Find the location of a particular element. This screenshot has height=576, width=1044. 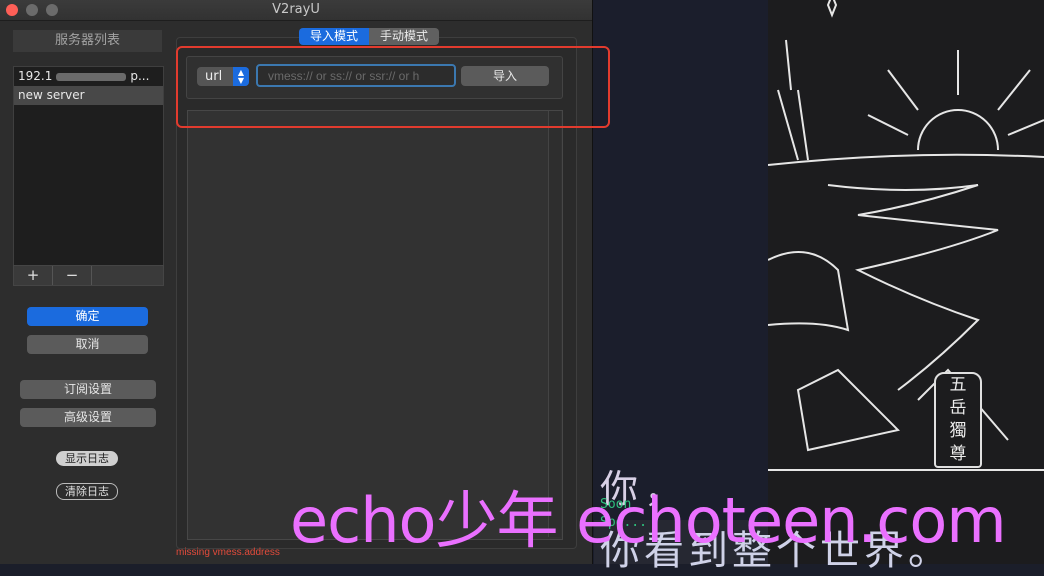

server-list-header: 服务器列表 is located at coordinates (87, 41).